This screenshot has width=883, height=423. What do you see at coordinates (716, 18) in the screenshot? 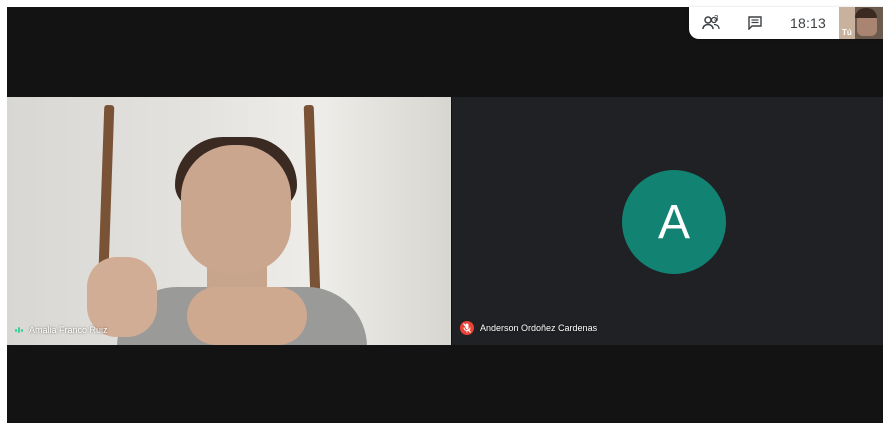
I see `participants-count: 3` at bounding box center [716, 18].